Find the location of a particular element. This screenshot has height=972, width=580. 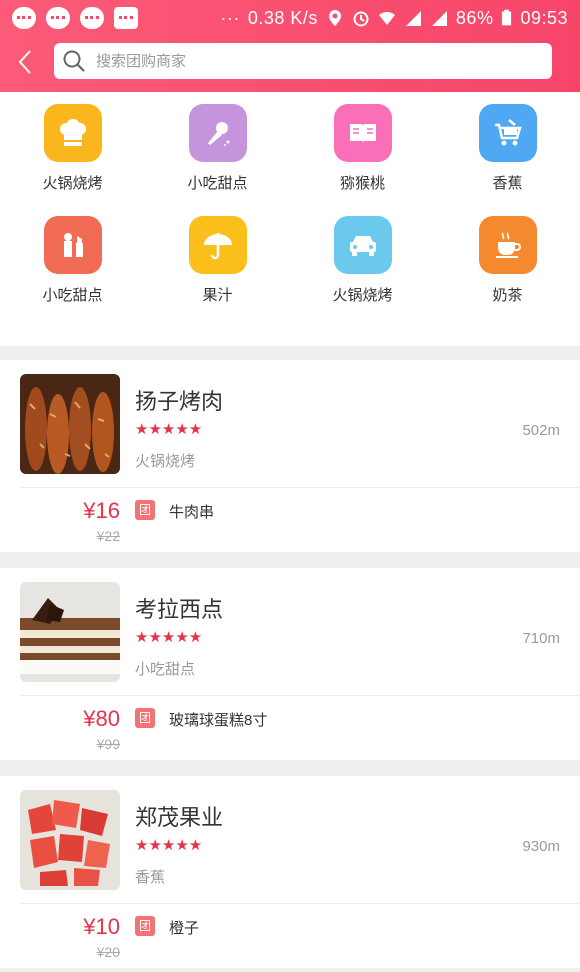

search-icon is located at coordinates (74, 61).